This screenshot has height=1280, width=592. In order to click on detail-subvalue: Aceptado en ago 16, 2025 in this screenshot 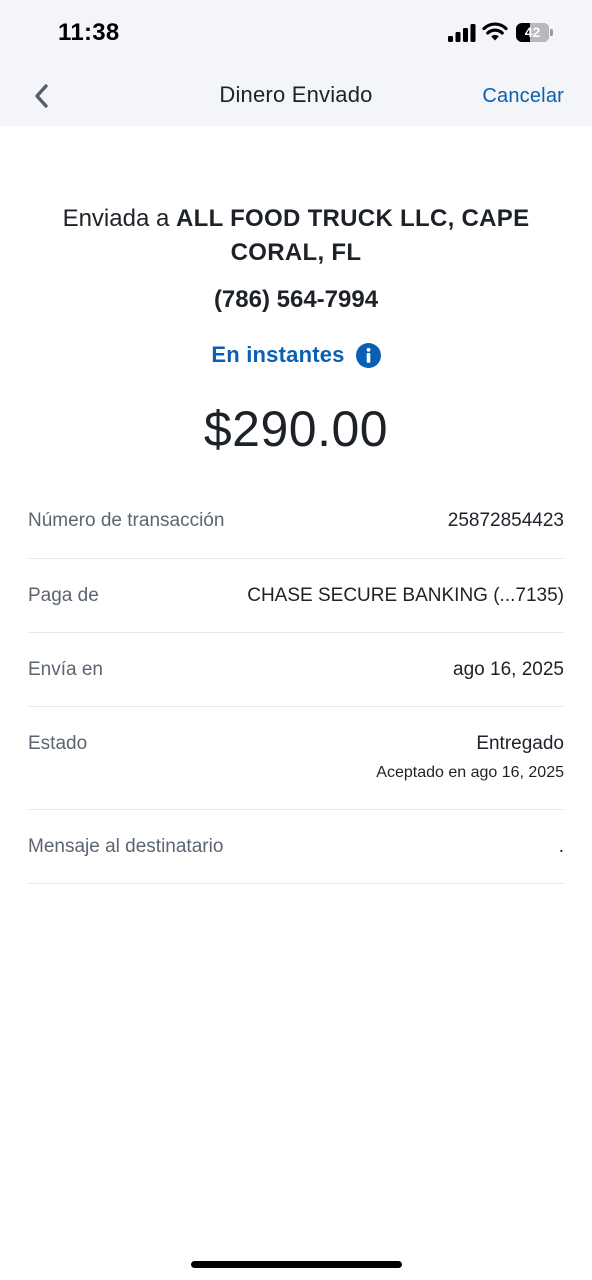, I will do `click(470, 772)`.